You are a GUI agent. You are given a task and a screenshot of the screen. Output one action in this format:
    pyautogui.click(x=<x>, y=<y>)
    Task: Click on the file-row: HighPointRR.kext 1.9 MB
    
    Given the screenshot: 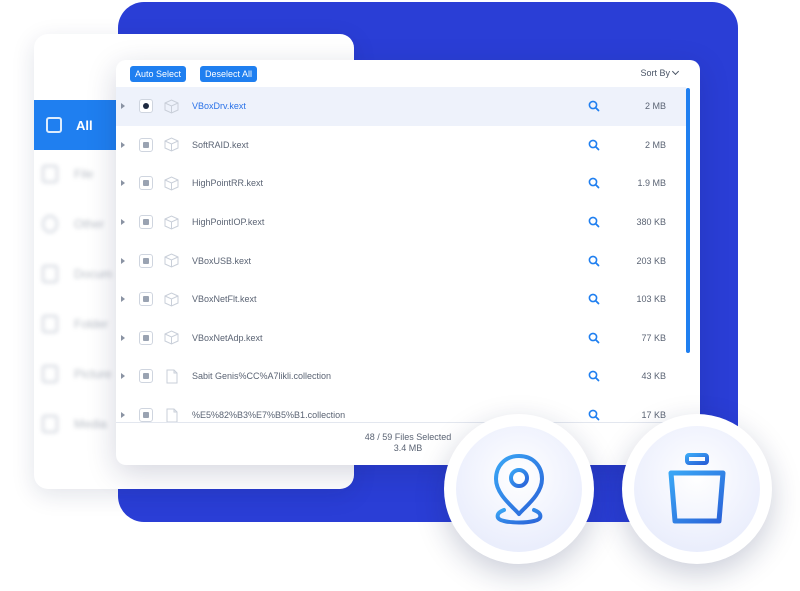 What is the action you would take?
    pyautogui.click(x=401, y=183)
    